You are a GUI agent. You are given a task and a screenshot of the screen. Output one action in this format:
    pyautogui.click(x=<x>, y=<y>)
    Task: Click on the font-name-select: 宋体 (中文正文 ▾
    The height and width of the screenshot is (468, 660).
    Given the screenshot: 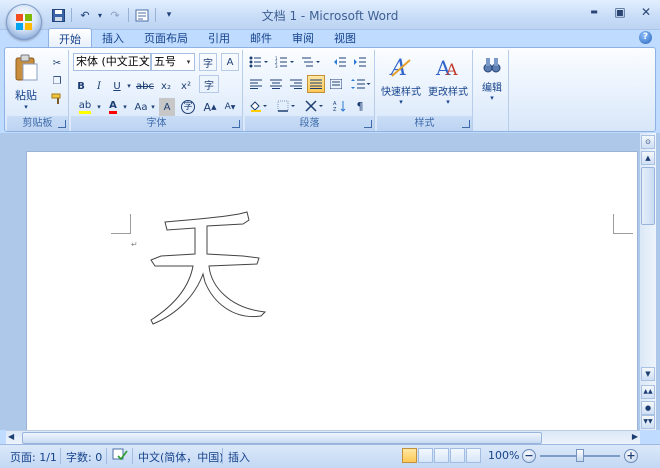 What is the action you would take?
    pyautogui.click(x=112, y=62)
    